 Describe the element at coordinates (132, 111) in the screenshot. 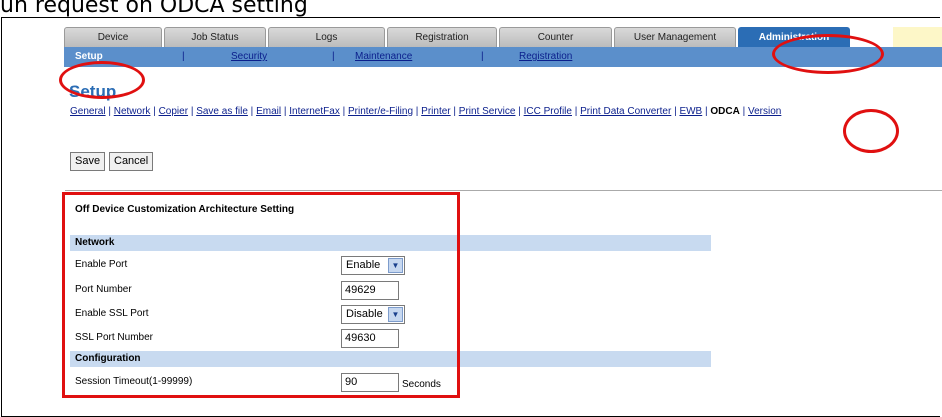

I see `link-network: Network` at that location.